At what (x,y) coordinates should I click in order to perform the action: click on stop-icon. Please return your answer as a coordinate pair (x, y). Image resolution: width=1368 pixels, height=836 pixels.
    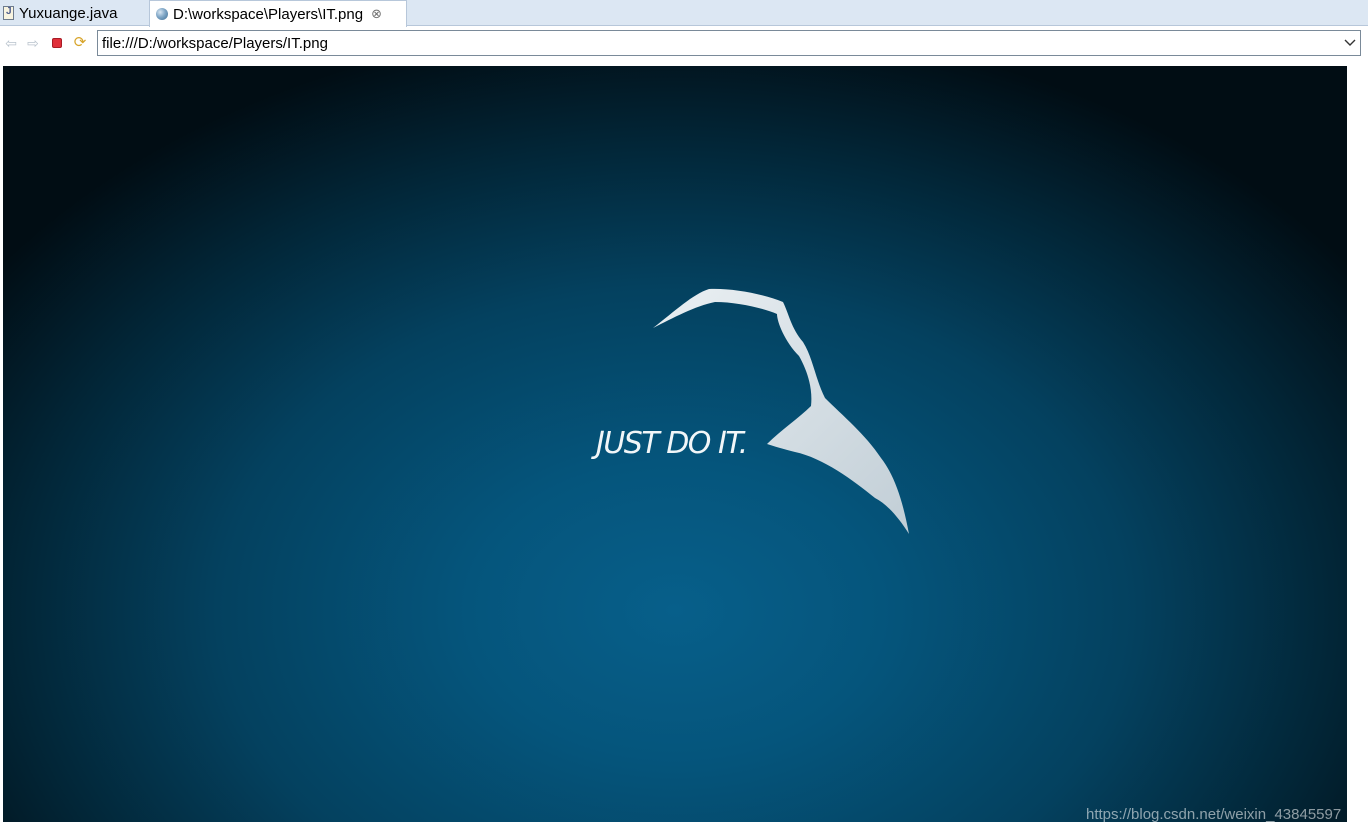
    Looking at the image, I should click on (57, 43).